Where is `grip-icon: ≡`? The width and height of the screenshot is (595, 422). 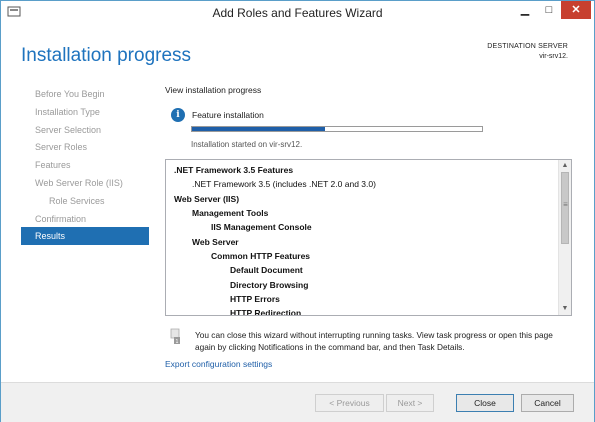 grip-icon: ≡ is located at coordinates (565, 204).